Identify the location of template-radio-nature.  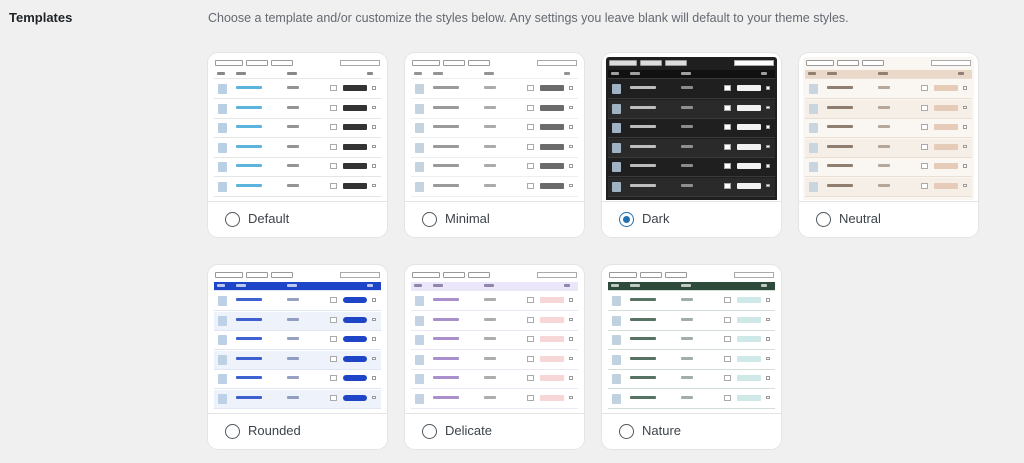
(626, 431).